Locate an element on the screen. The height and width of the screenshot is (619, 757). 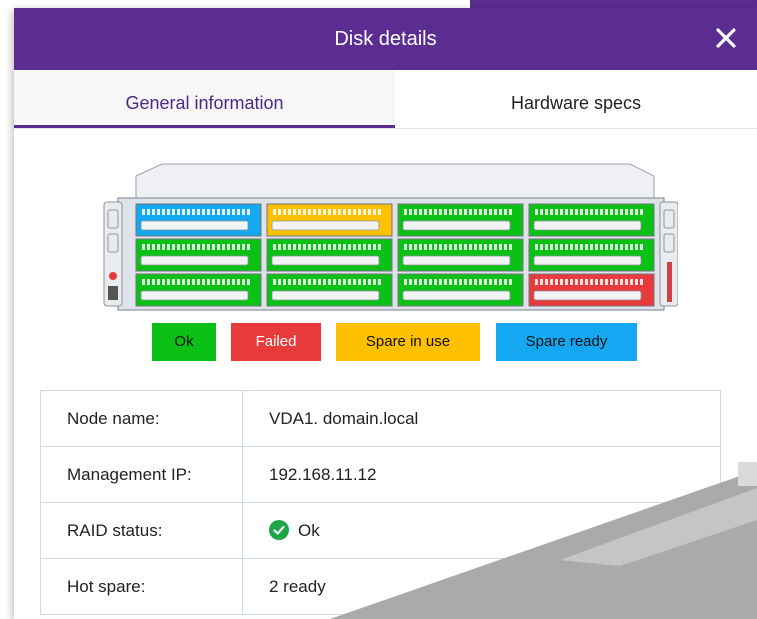
management-ip-value: 192.168.11.12 is located at coordinates (481, 474).